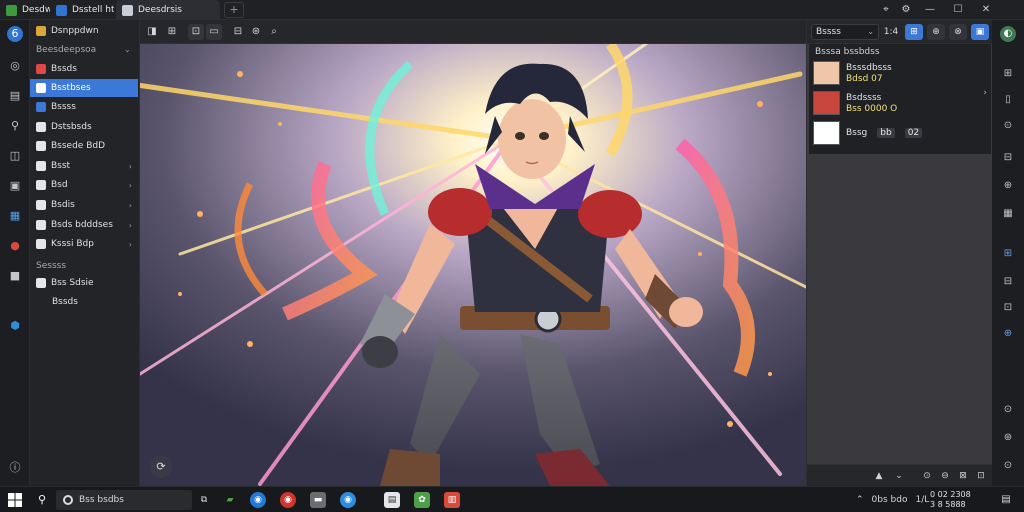 The width and height of the screenshot is (1024, 512). I want to click on record-icon: ●, so click(15, 246).